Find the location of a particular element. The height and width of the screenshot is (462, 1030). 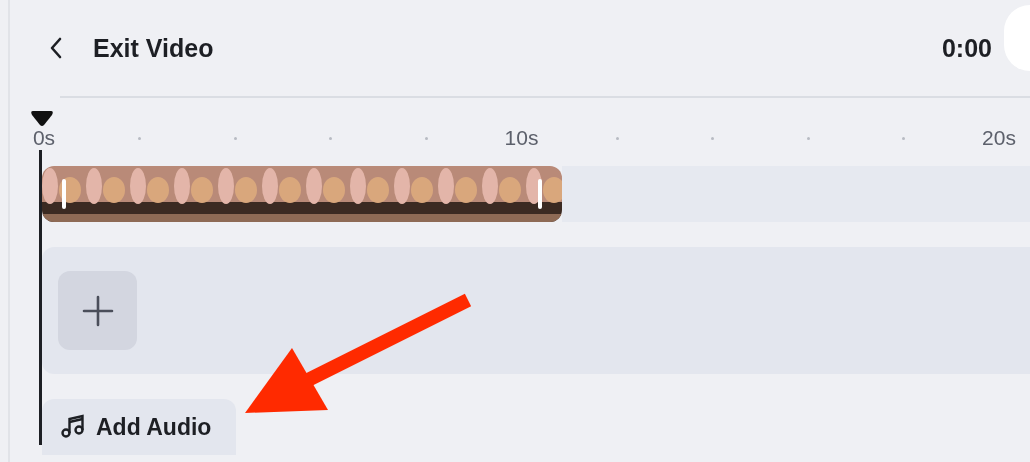

time-label: 0s is located at coordinates (44, 138).